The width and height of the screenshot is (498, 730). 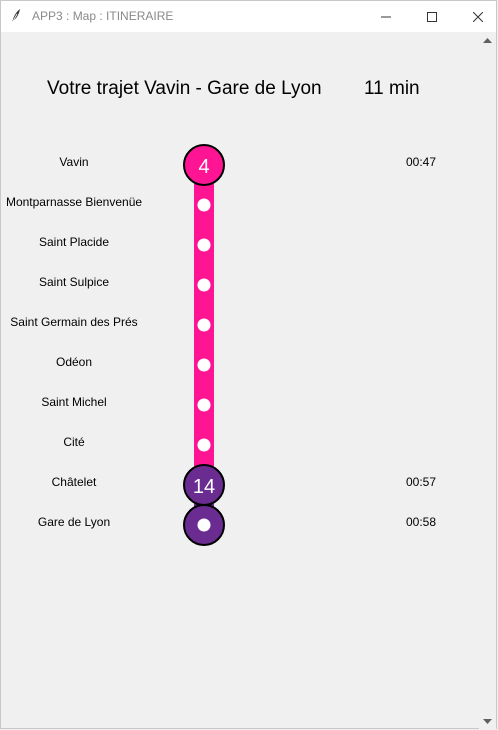 I want to click on vertical-scrollbar, so click(x=487, y=381).